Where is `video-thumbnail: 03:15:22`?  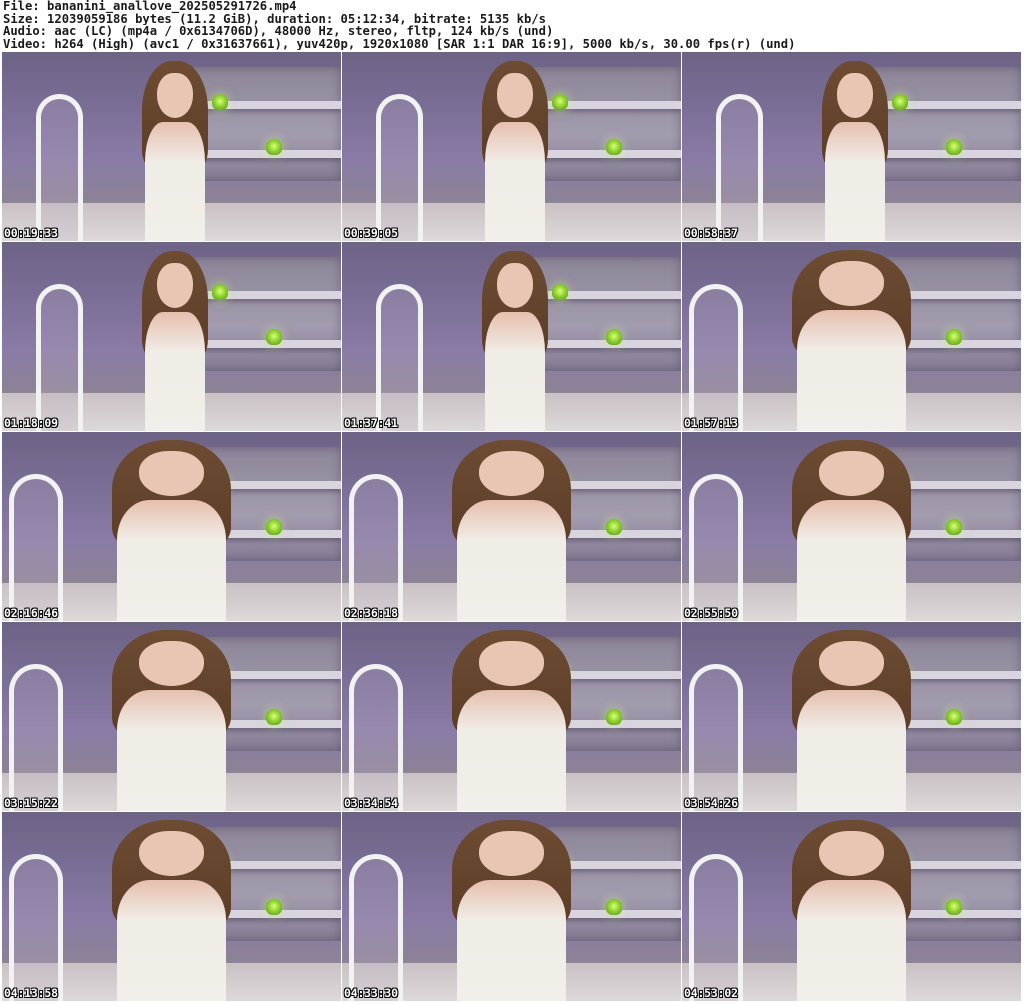 video-thumbnail: 03:15:22 is located at coordinates (171, 716).